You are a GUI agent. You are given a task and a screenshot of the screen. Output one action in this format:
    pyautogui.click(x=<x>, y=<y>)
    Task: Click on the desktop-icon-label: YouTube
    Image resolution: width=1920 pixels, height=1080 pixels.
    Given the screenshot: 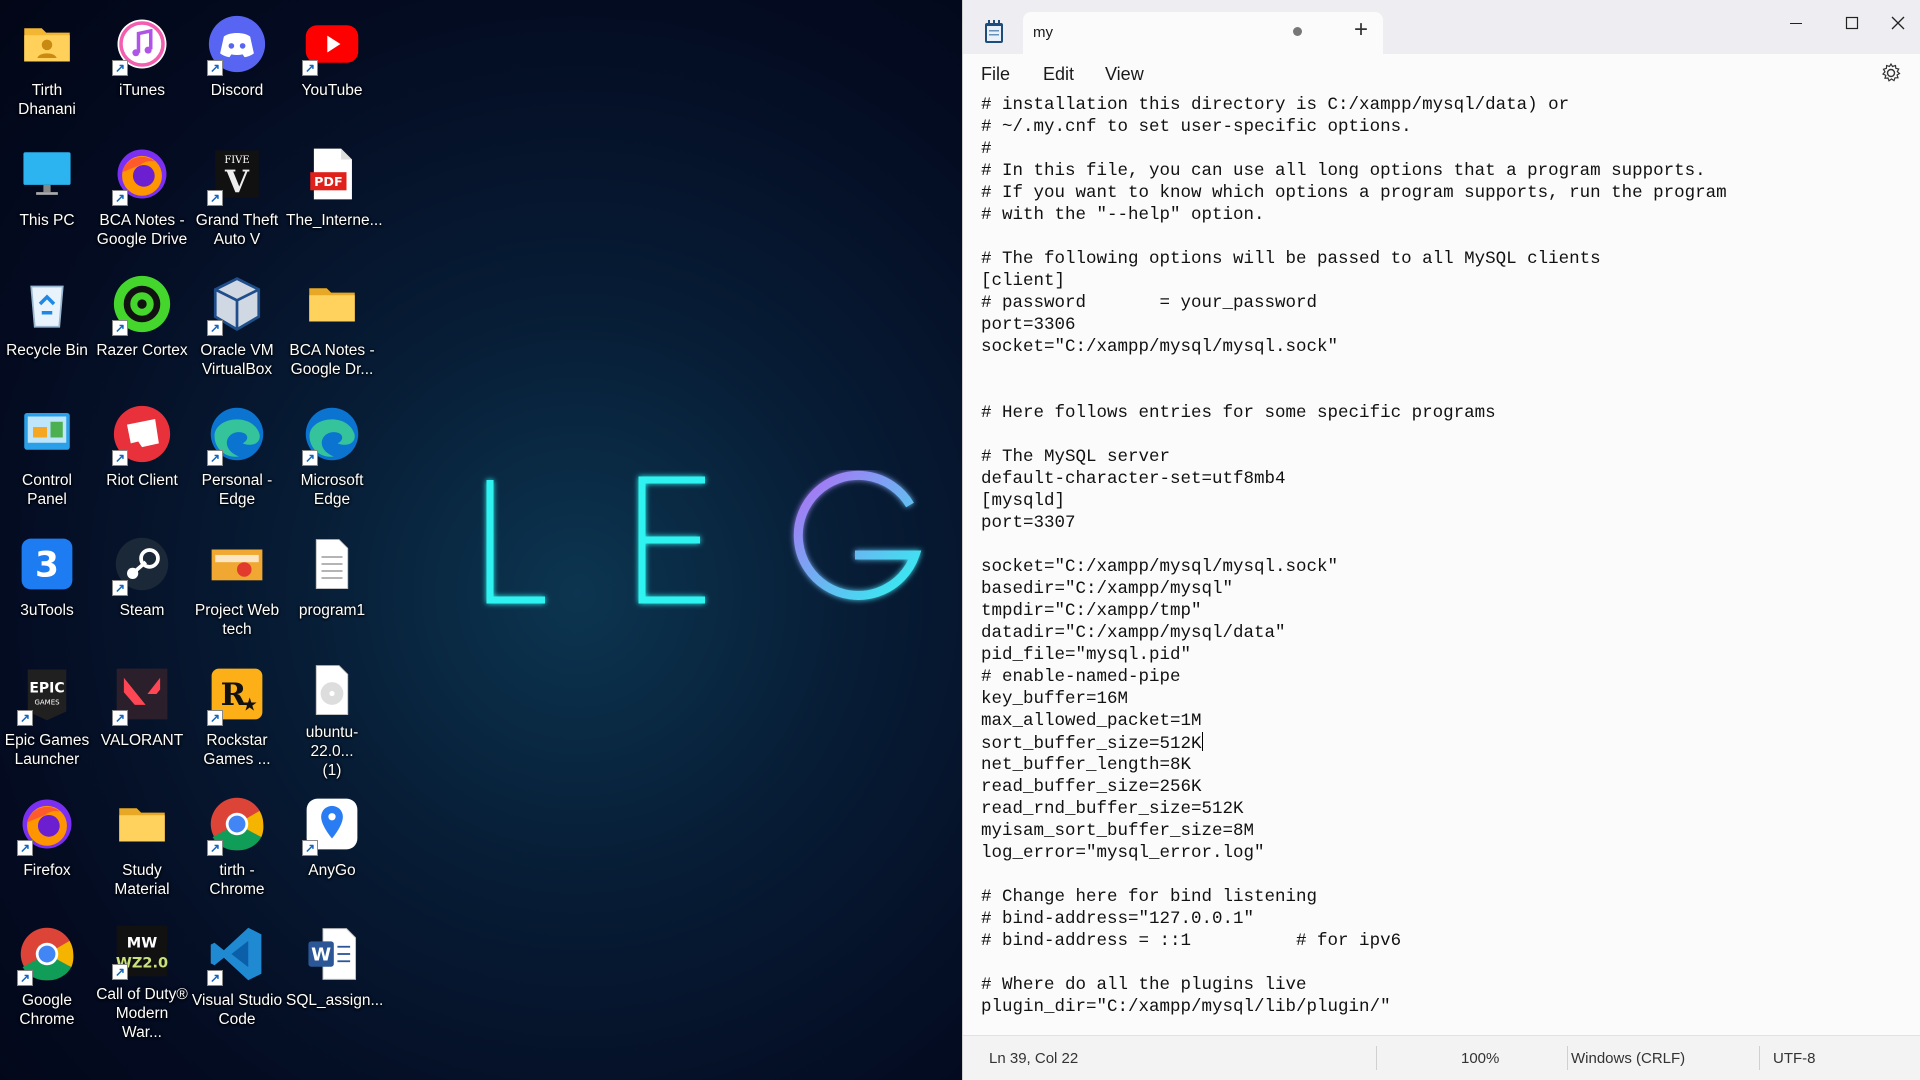 What is the action you would take?
    pyautogui.click(x=332, y=90)
    